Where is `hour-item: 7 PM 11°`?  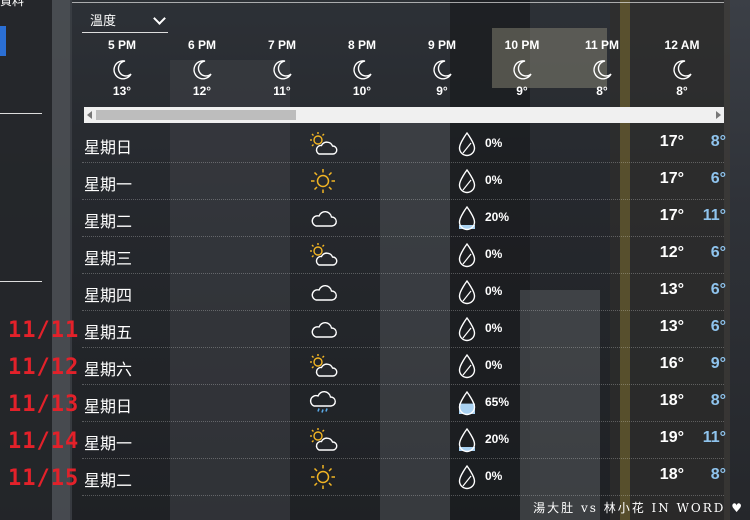 hour-item: 7 PM 11° is located at coordinates (282, 68).